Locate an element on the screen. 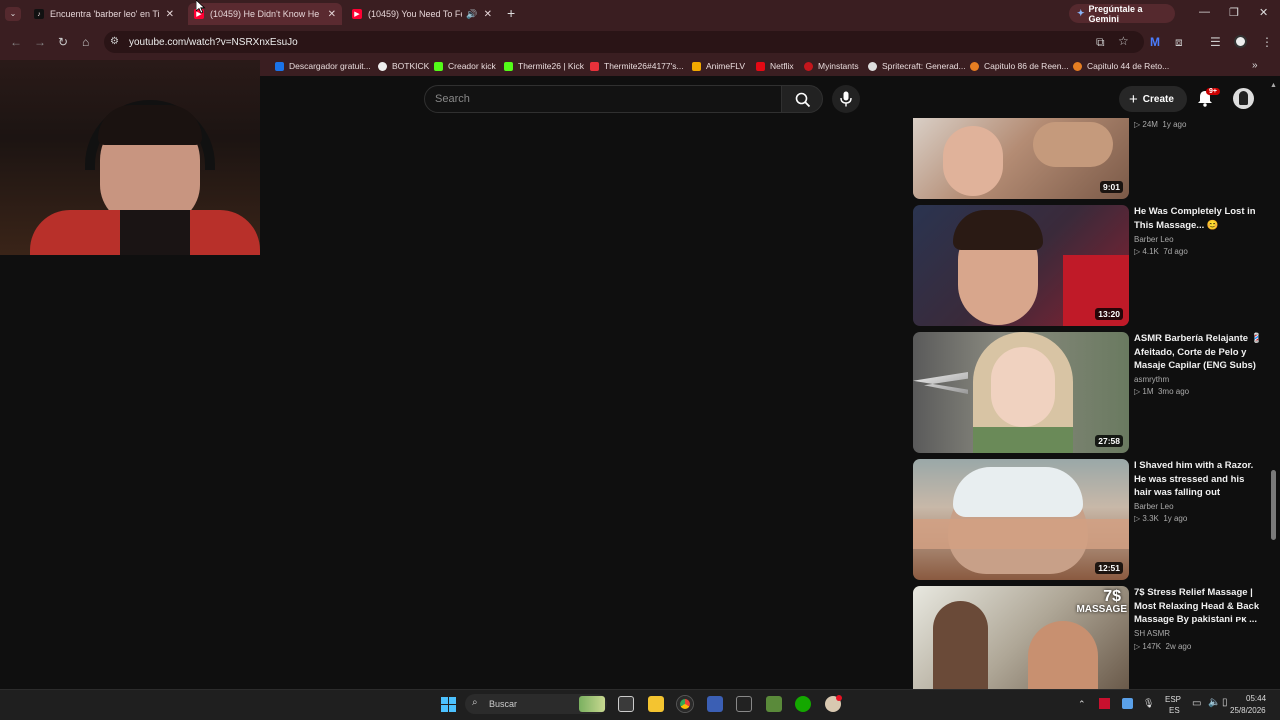 Image resolution: width=1280 pixels, height=720 pixels. task-view-icon is located at coordinates (626, 704).